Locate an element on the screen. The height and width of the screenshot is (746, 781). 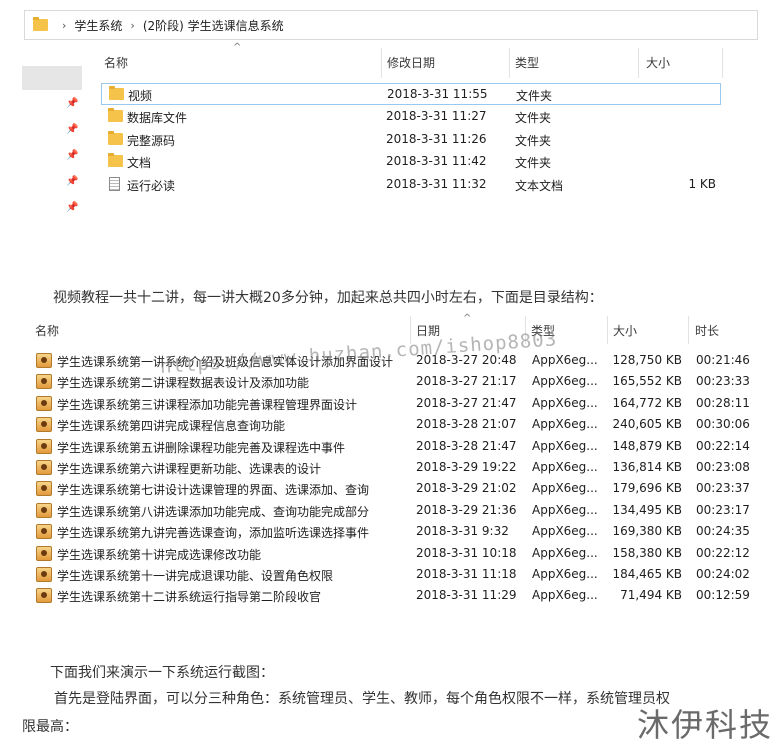
file-row: 视频 2018-3-31 11:55 文件夹 is located at coordinates (411, 94).